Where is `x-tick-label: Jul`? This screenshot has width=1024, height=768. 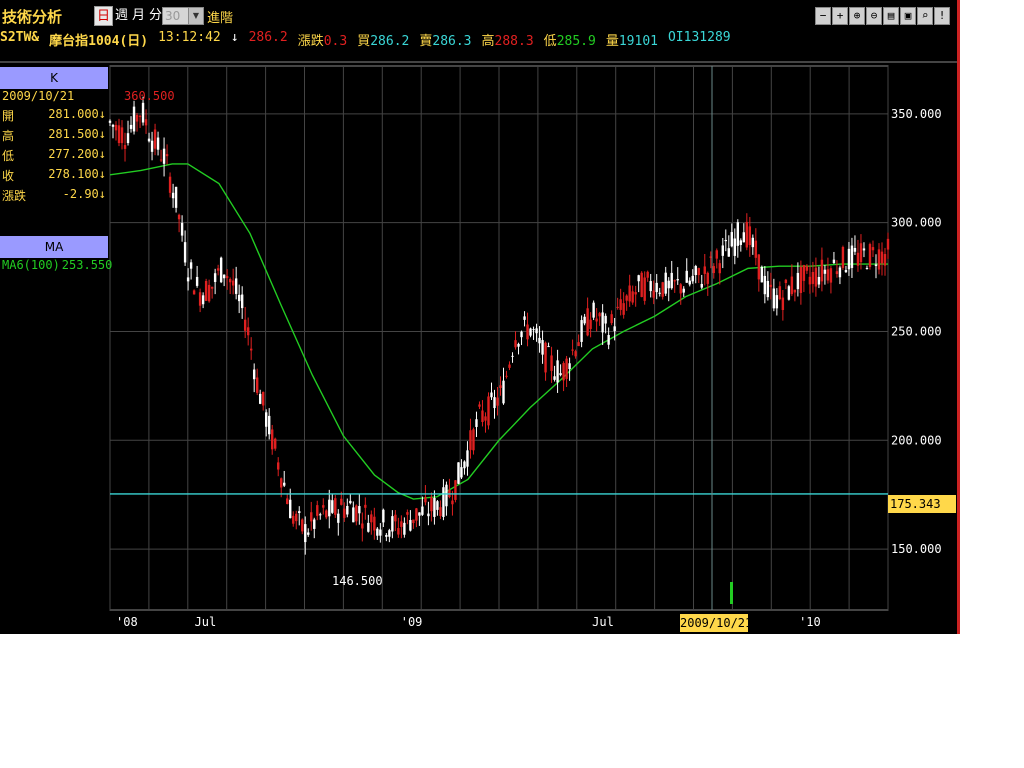 x-tick-label: Jul is located at coordinates (206, 622).